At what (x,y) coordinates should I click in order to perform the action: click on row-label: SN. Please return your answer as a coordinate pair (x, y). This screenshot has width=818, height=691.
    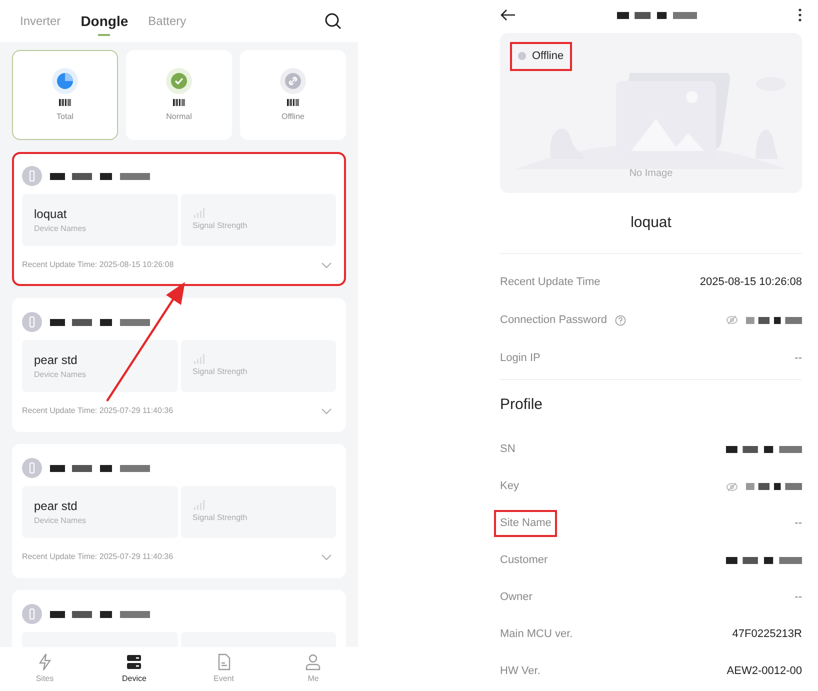
    Looking at the image, I should click on (507, 450).